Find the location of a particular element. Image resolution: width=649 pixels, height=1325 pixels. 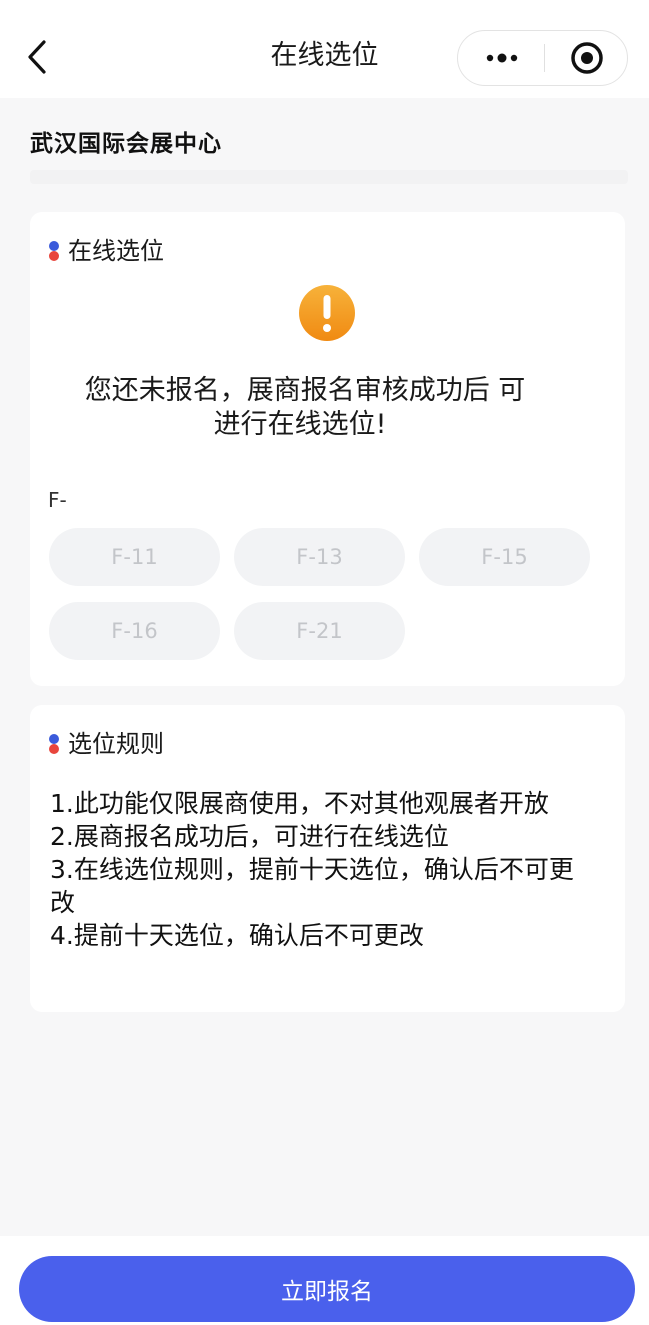

mini-program-capsule is located at coordinates (542, 58).